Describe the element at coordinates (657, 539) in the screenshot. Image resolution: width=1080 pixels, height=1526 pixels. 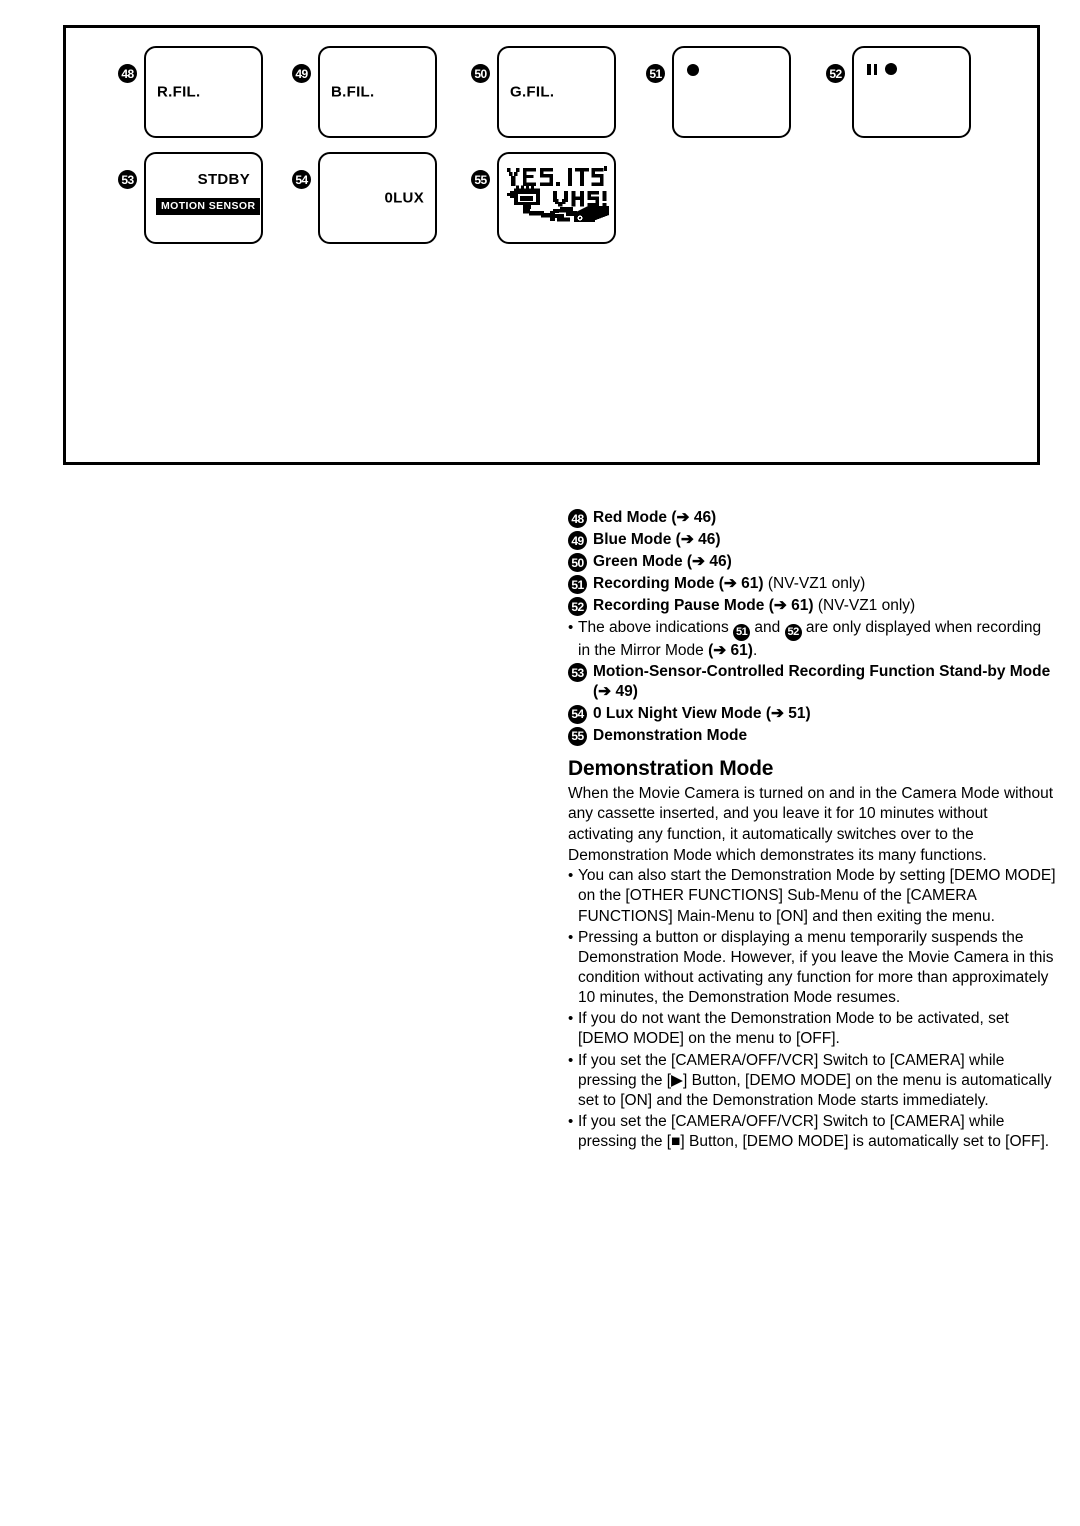
I see `legend-item-bold-text: Blue Mode (➔ 46)` at that location.